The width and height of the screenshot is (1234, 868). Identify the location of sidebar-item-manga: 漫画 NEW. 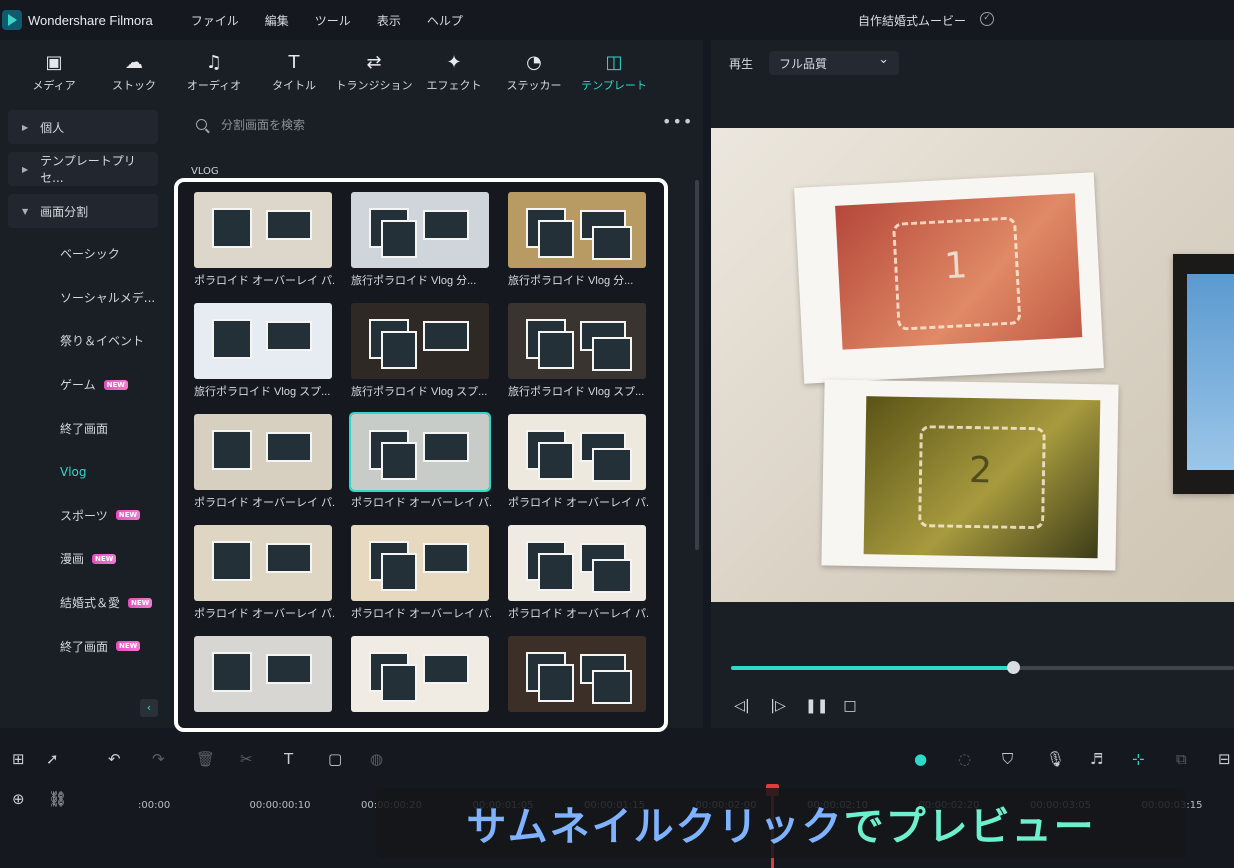
(86, 559).